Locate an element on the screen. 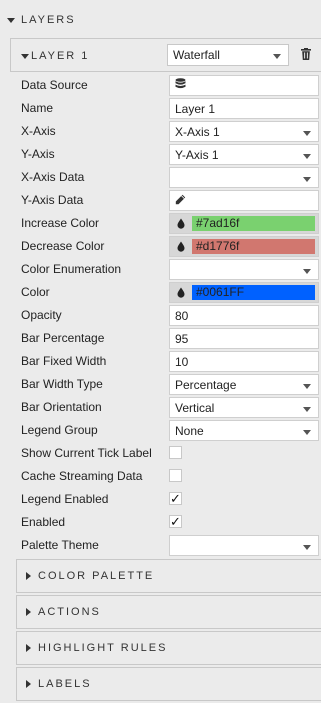 This screenshot has height=703, width=321. show-current-tick-label-label: Show Current Tick Label is located at coordinates (86, 453).